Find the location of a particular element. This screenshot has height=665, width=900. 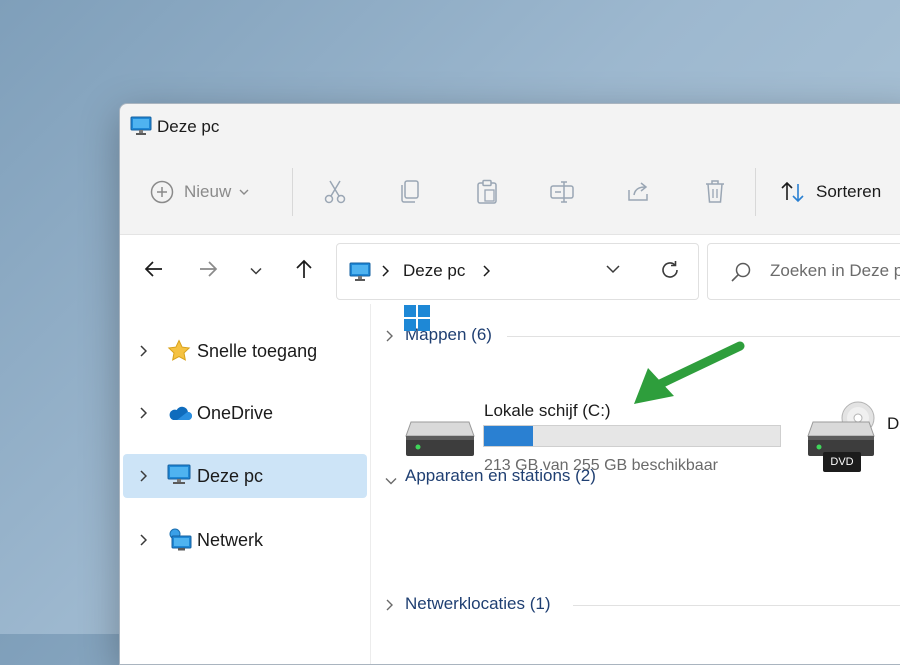

forward-button is located at coordinates (208, 271).